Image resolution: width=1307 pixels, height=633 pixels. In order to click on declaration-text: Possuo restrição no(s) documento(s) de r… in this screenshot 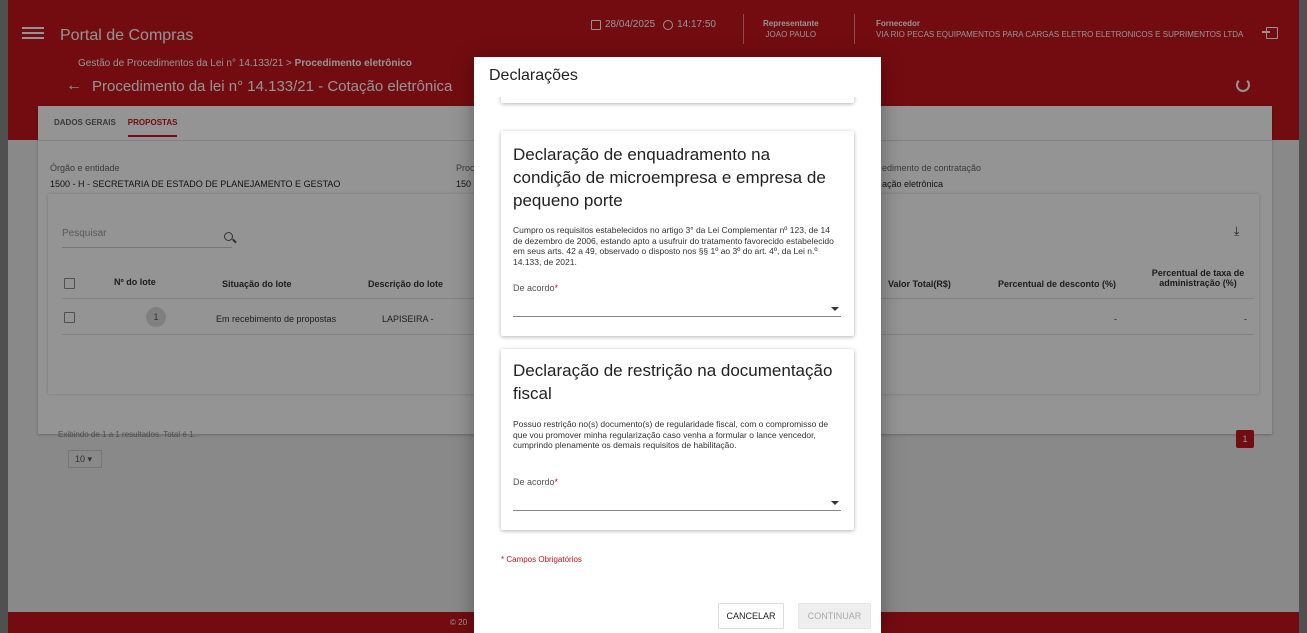, I will do `click(671, 434)`.